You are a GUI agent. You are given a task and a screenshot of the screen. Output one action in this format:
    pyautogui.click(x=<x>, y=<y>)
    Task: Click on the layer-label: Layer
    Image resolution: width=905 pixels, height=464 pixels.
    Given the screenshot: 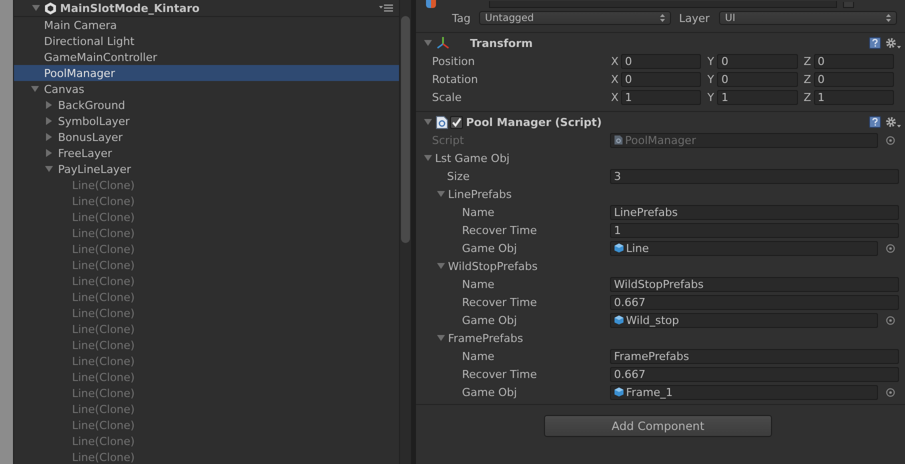 What is the action you would take?
    pyautogui.click(x=695, y=18)
    